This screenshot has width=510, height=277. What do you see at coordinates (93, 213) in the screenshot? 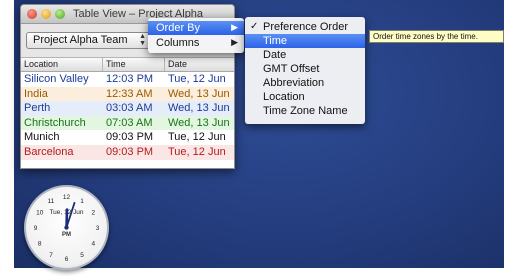
I see `clock-numeral: 2` at bounding box center [93, 213].